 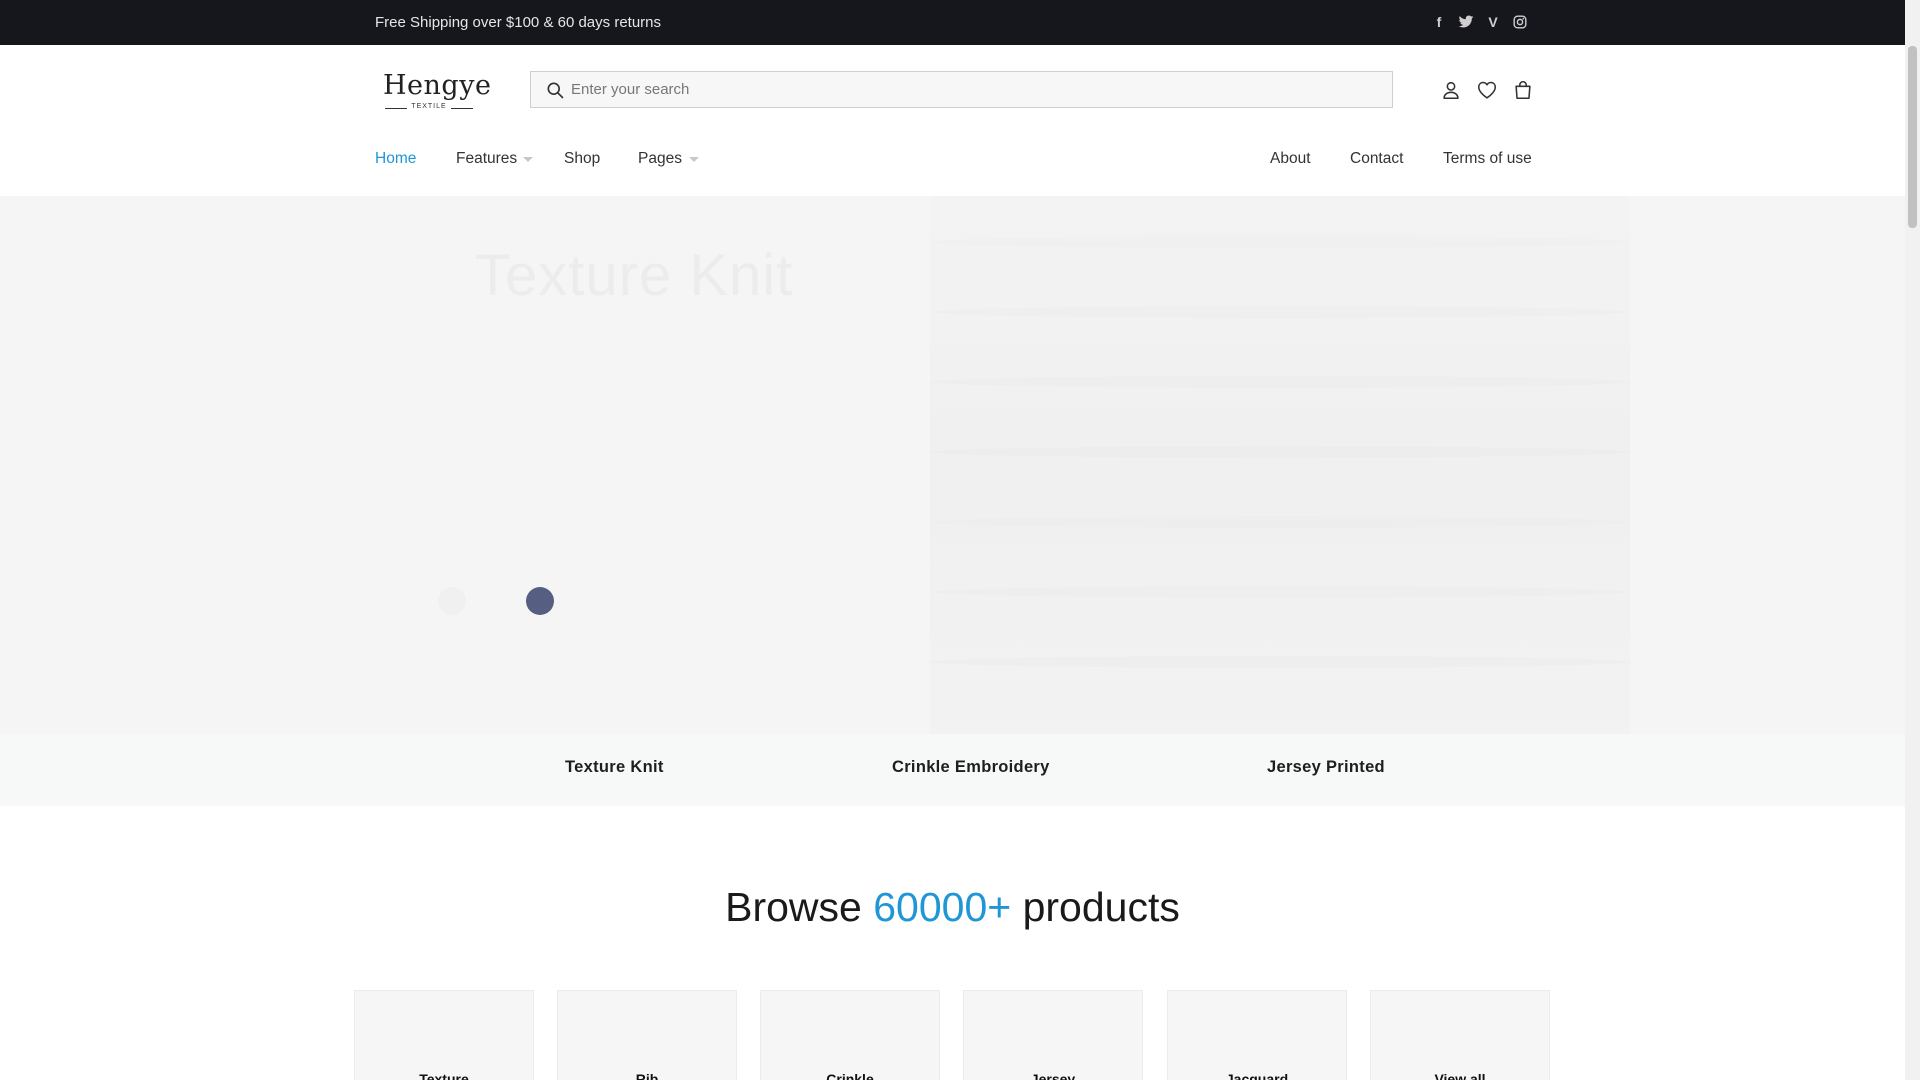 I want to click on search-input, so click(x=976, y=89).